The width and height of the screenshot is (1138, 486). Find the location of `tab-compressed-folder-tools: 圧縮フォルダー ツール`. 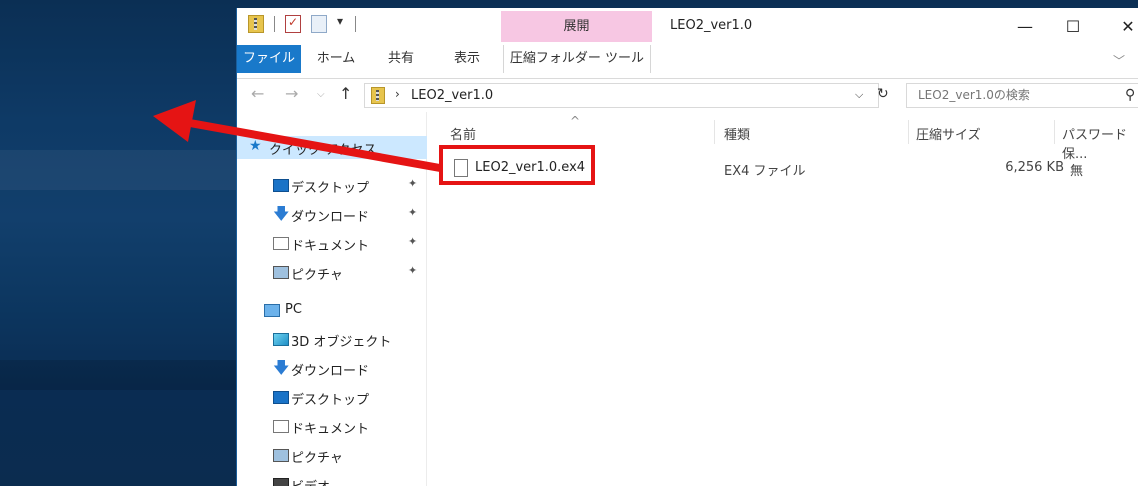

tab-compressed-folder-tools: 圧縮フォルダー ツール is located at coordinates (577, 59).